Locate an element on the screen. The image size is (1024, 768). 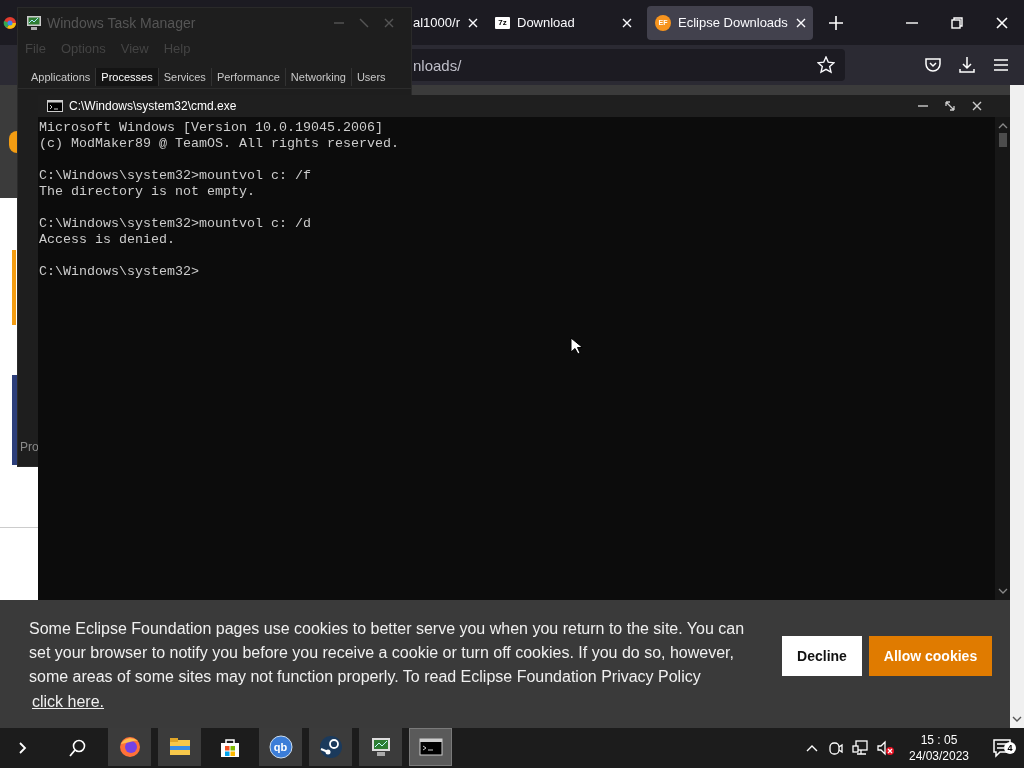
taskbar-button: qb is located at coordinates (280, 747).